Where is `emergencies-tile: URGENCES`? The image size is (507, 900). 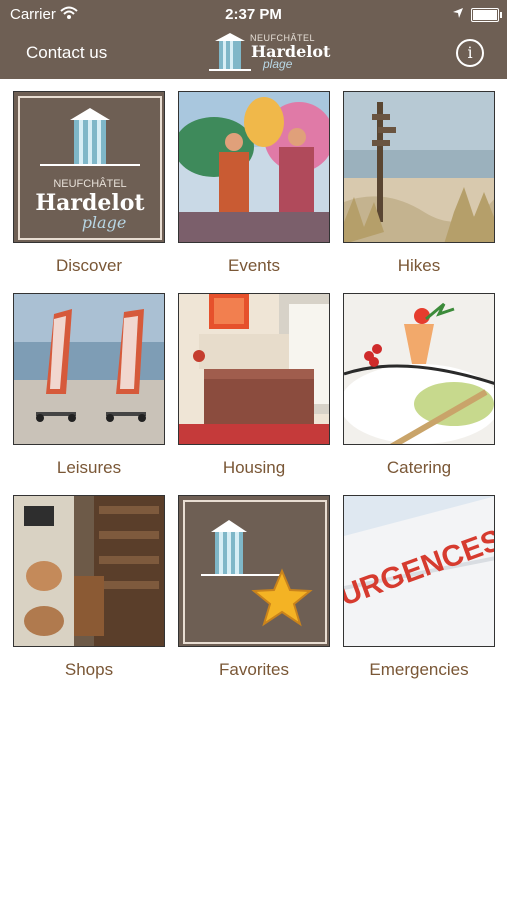 emergencies-tile: URGENCES is located at coordinates (419, 571).